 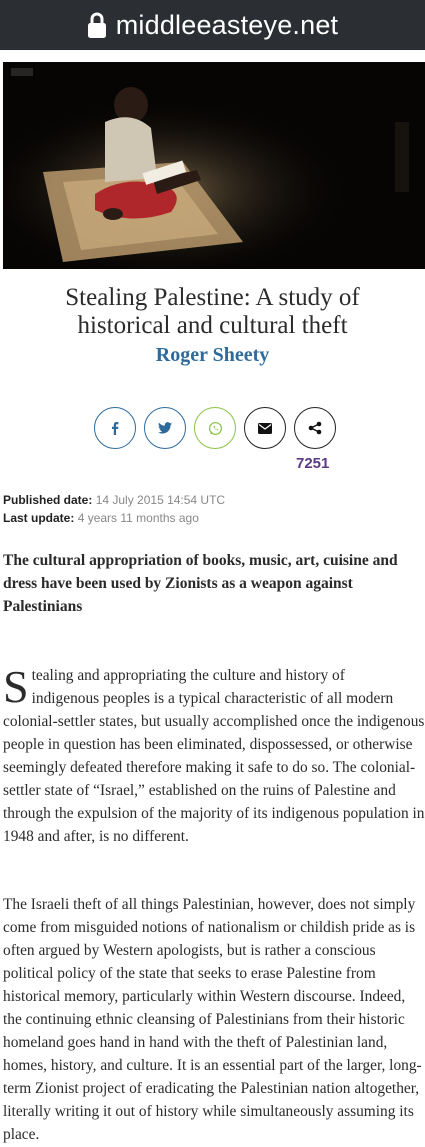 I want to click on published-value: 14 July 2015 14:54 UTC, so click(x=160, y=500).